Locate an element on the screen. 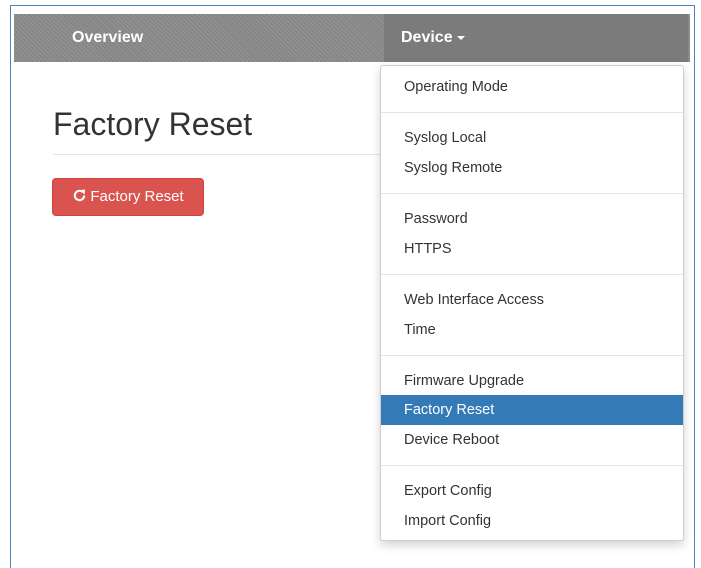 Image resolution: width=701 pixels, height=568 pixels. refresh-icon is located at coordinates (79, 199).